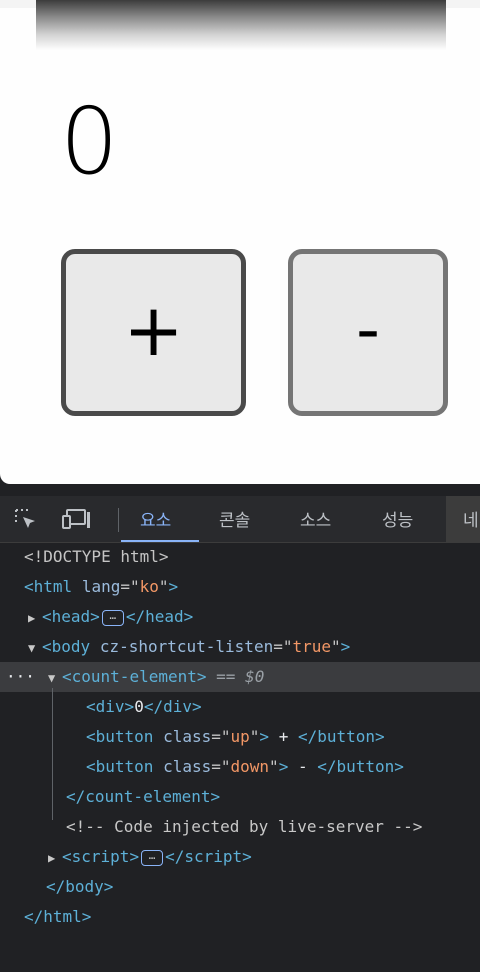 This screenshot has height=972, width=480. Describe the element at coordinates (187, 736) in the screenshot. I see `button-up-attr-name: class` at that location.